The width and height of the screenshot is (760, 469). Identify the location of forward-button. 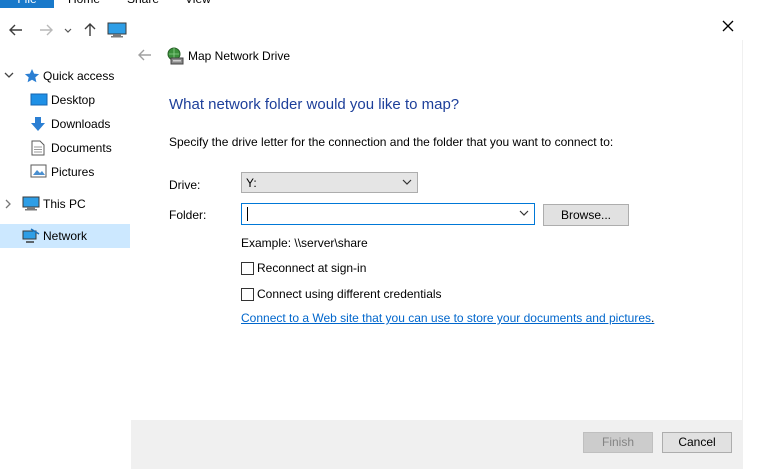
(46, 30).